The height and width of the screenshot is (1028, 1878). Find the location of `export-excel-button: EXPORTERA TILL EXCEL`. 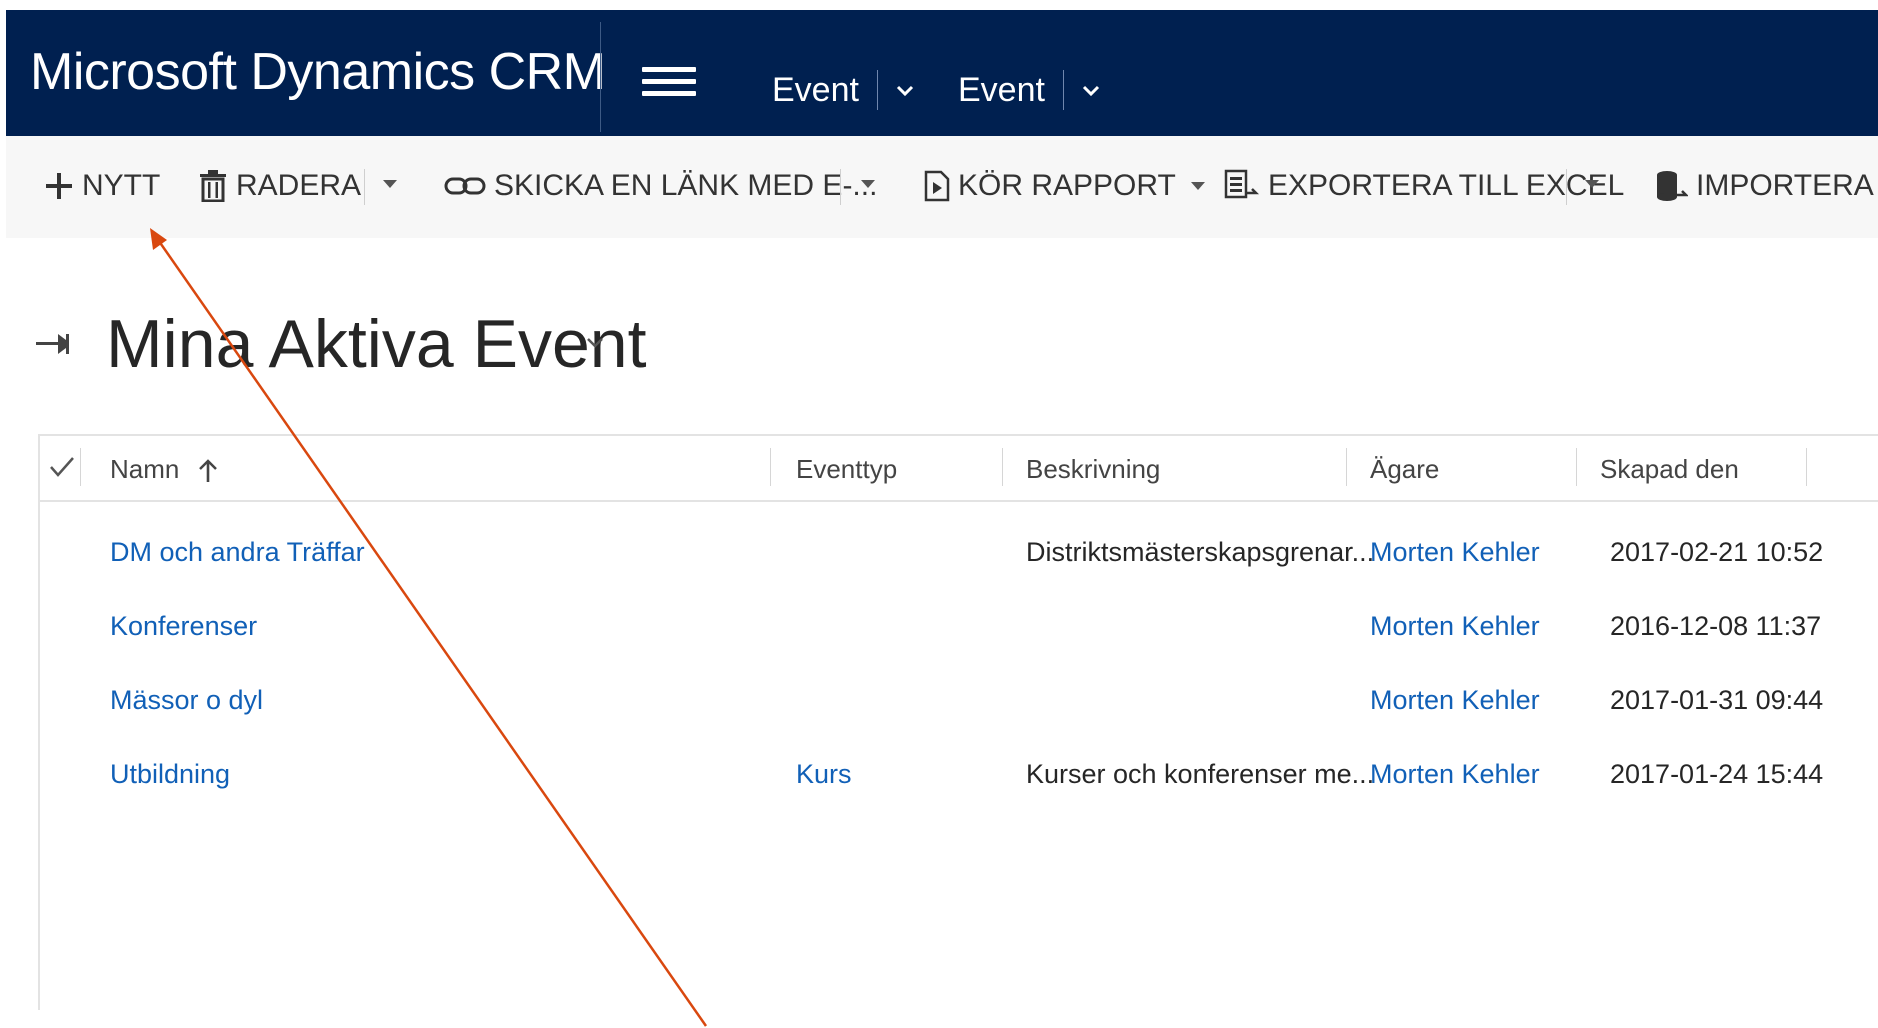

export-excel-button: EXPORTERA TILL EXCEL is located at coordinates (1424, 186).